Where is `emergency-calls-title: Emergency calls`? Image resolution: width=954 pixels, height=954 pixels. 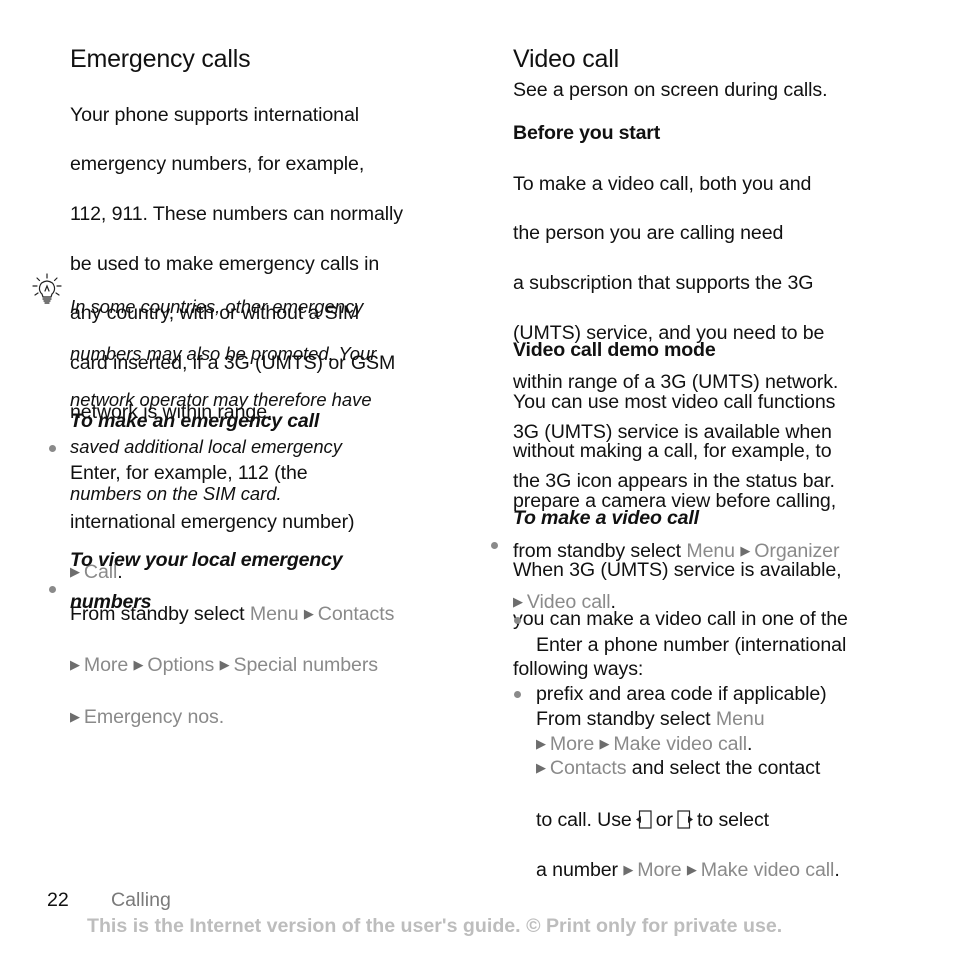
emergency-calls-title: Emergency calls is located at coordinates (160, 59).